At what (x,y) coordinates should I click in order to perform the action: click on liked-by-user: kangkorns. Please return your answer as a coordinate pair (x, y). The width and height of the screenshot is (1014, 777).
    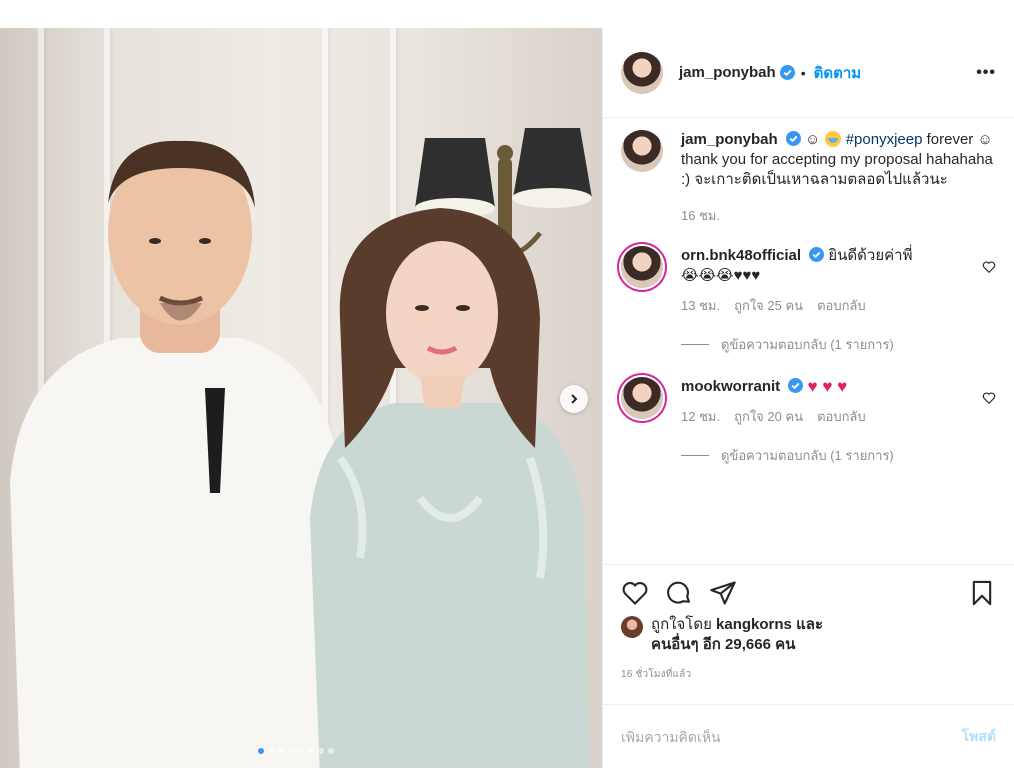
    Looking at the image, I should click on (754, 624).